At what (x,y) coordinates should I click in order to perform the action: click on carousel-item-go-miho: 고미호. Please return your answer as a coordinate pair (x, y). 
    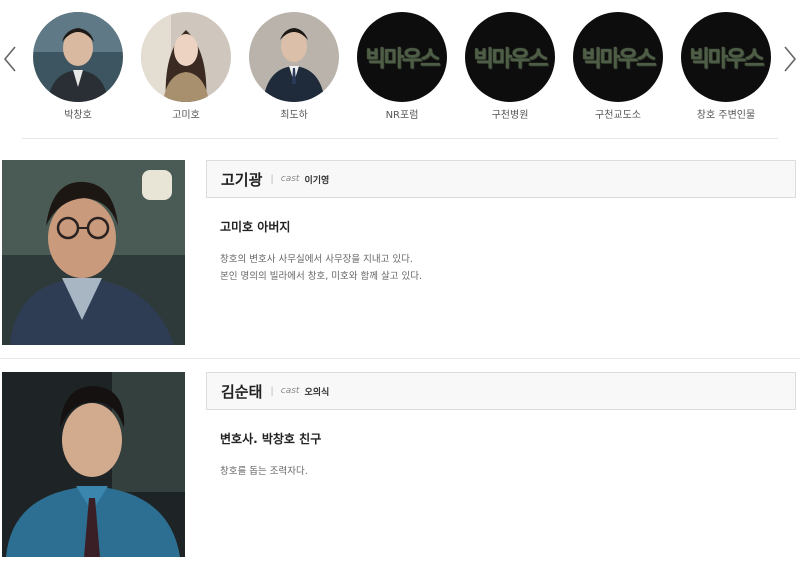
    Looking at the image, I should click on (186, 66).